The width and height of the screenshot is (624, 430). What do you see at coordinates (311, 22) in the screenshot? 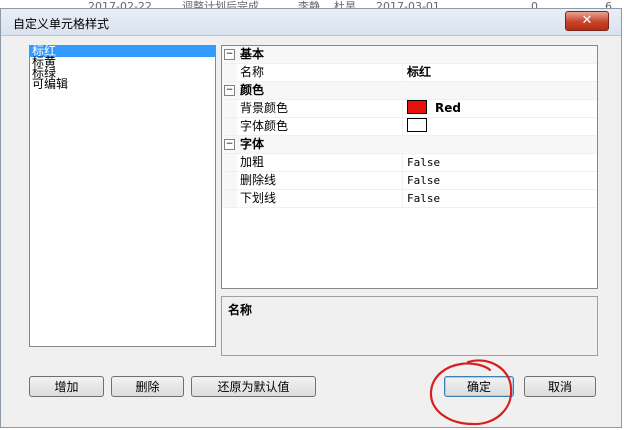
I see `title-bar: 自定义单元格样式 ✕` at bounding box center [311, 22].